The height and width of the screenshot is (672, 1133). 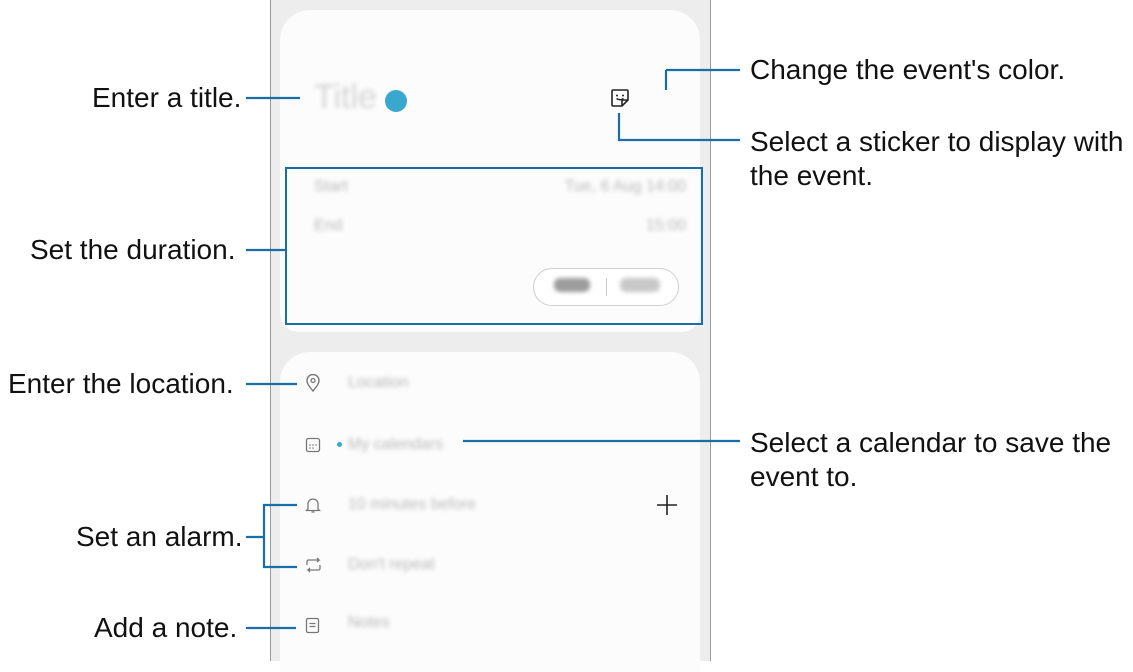 What do you see at coordinates (345, 97) in the screenshot?
I see `title-input: Title` at bounding box center [345, 97].